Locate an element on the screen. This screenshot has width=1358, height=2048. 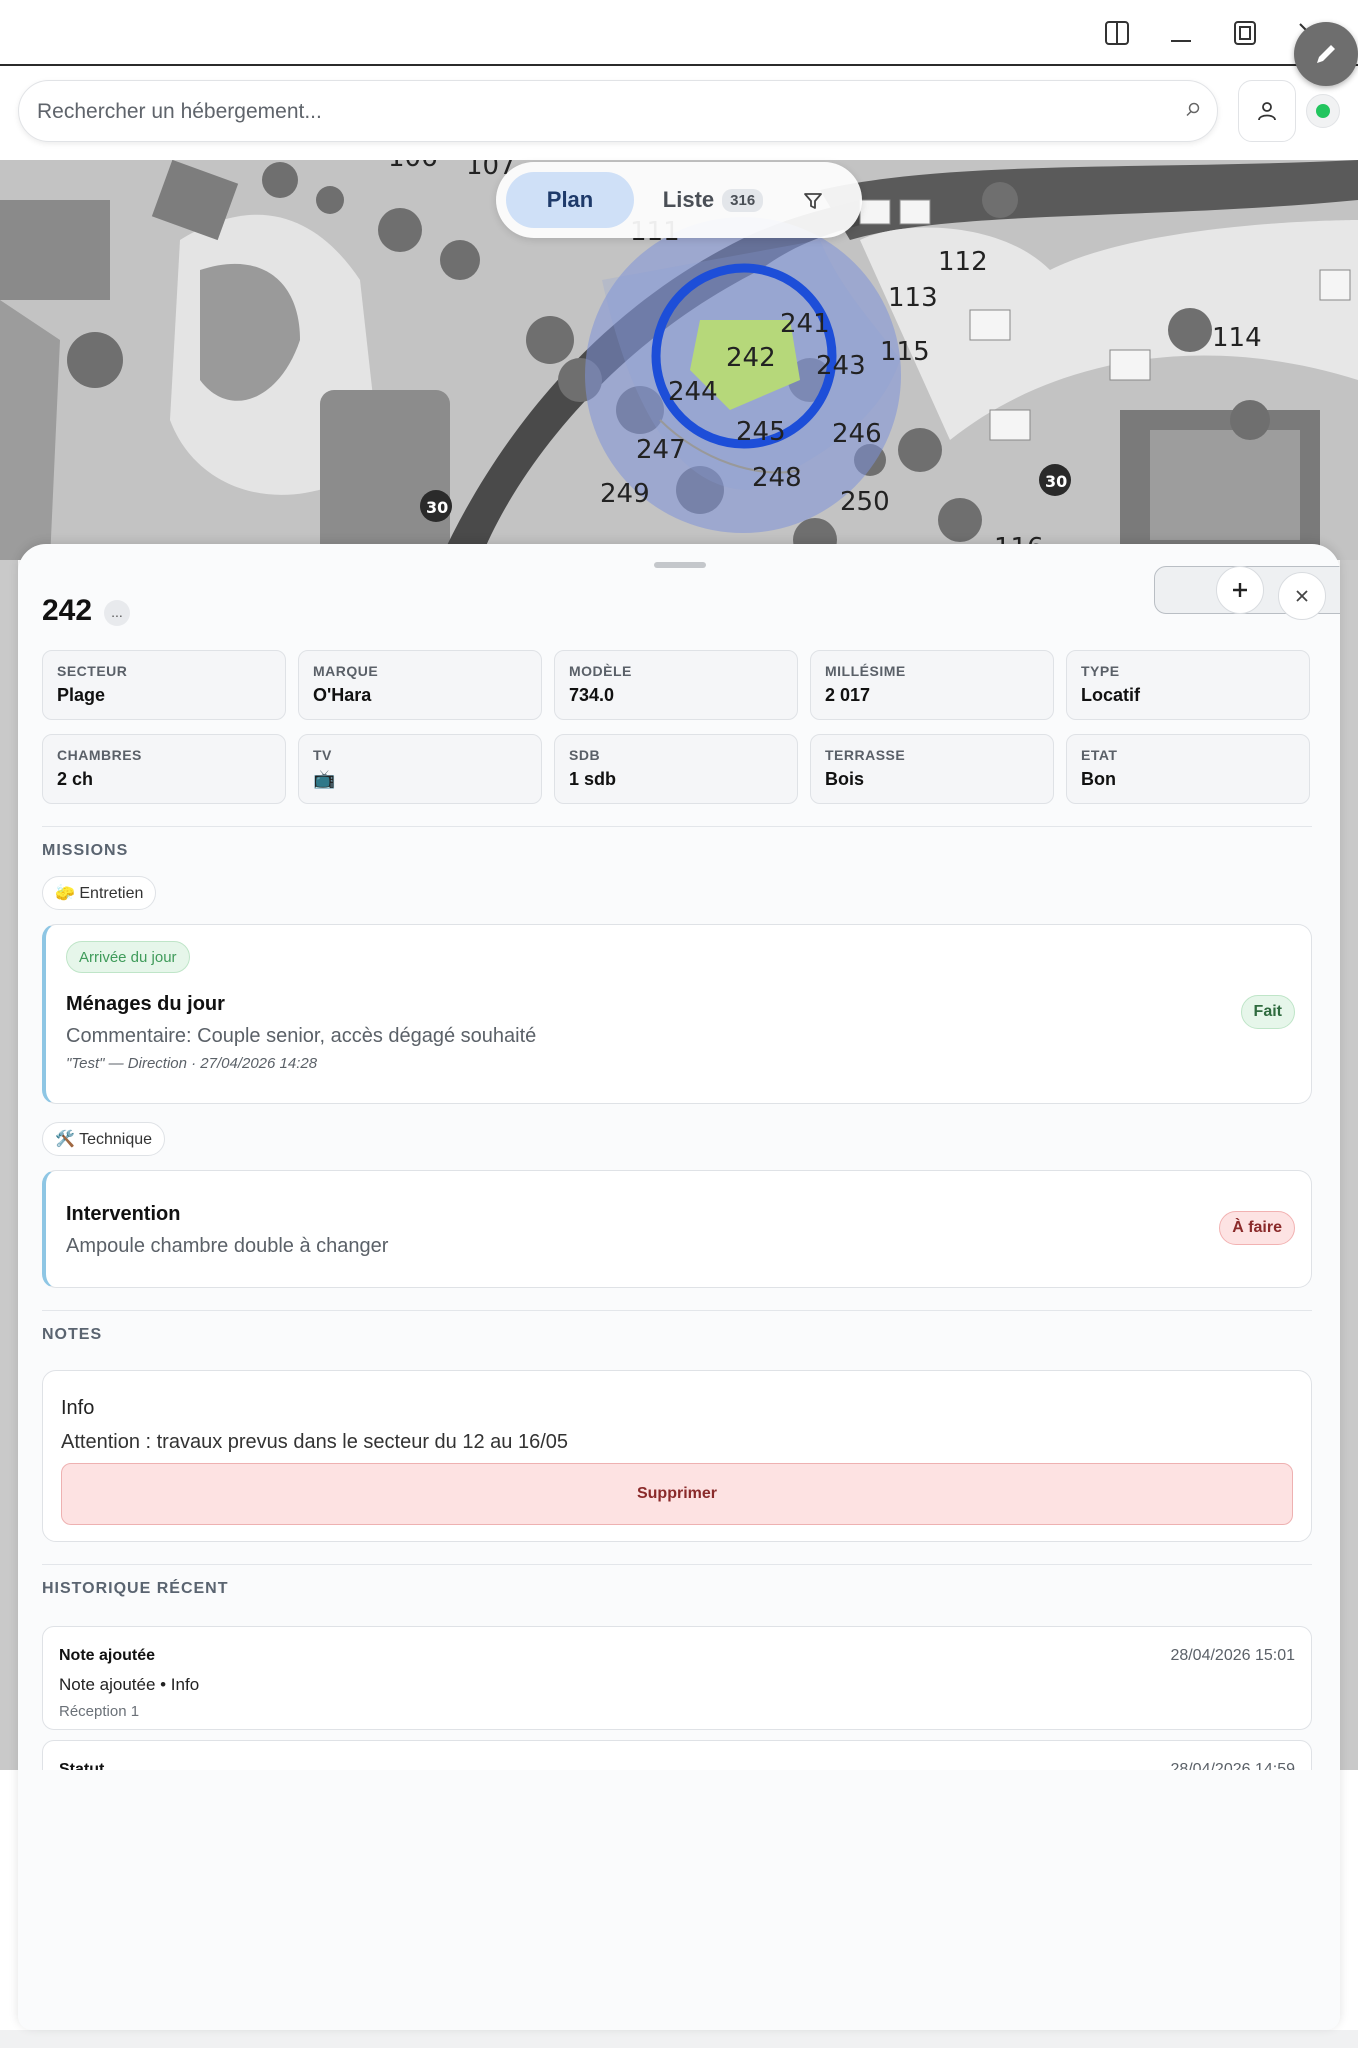
attr-value: O'Hara is located at coordinates (342, 695).